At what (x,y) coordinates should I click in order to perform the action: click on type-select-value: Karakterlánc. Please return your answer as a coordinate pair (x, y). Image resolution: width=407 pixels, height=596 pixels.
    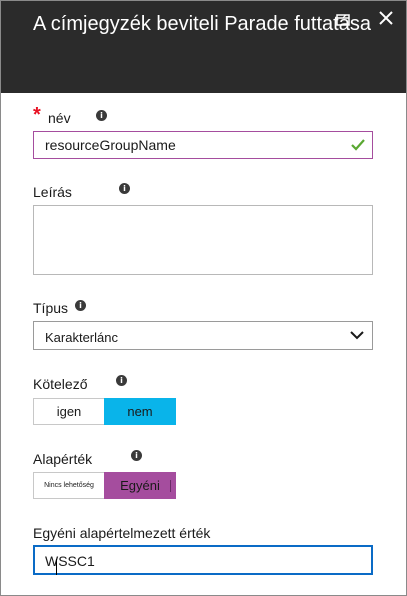
    Looking at the image, I should click on (81, 337).